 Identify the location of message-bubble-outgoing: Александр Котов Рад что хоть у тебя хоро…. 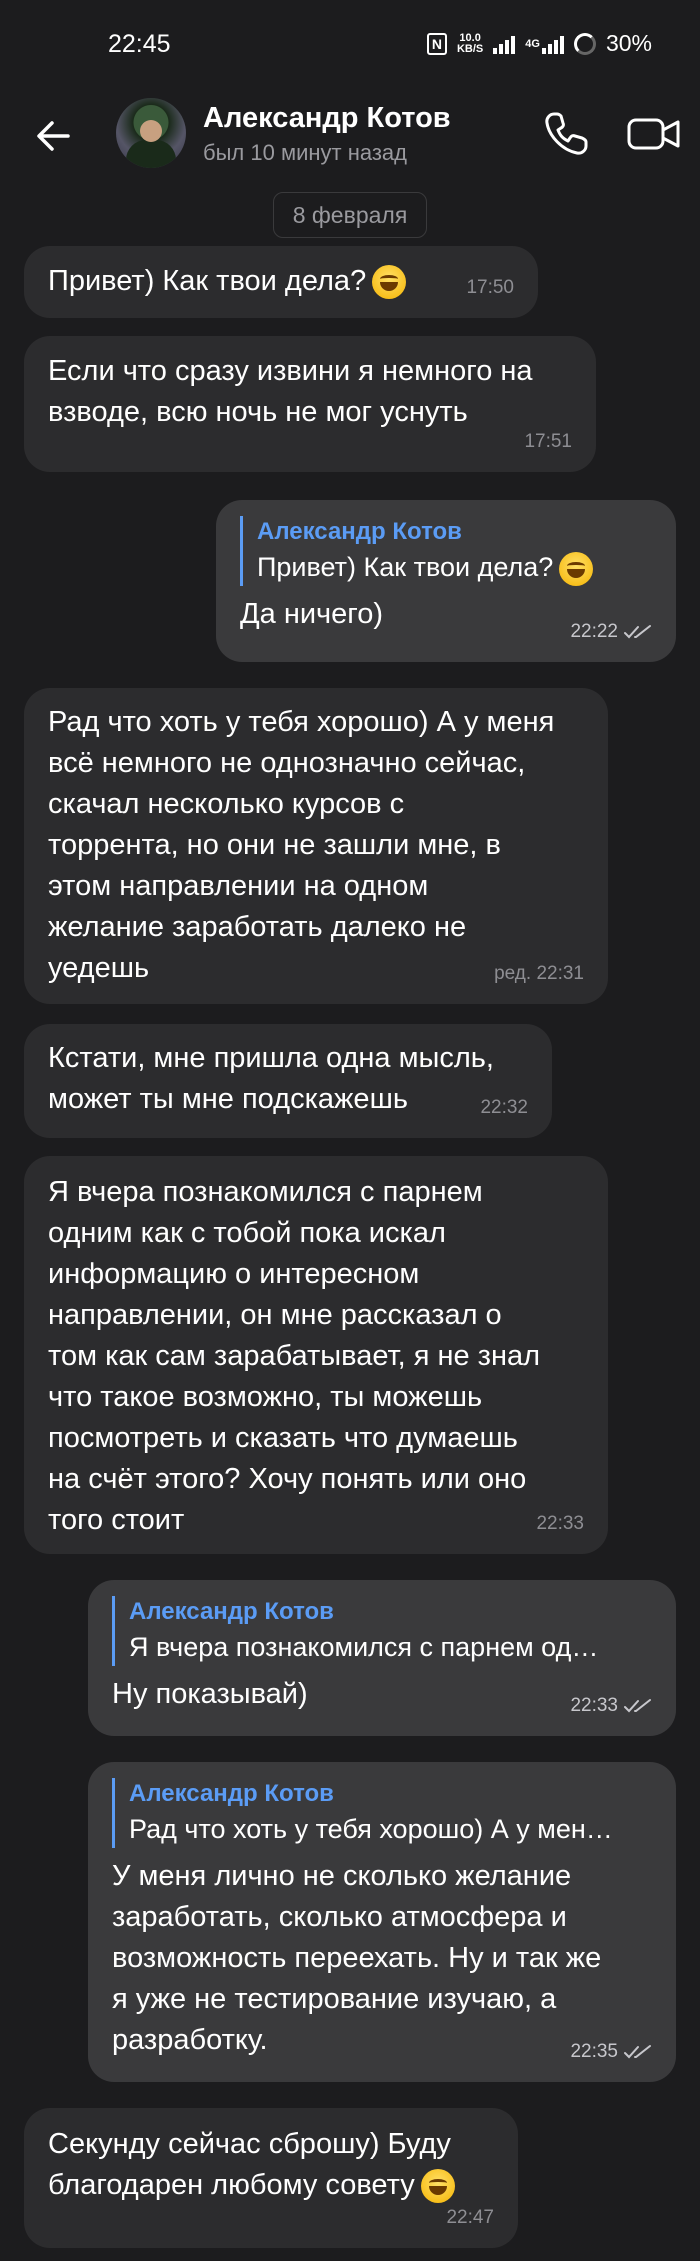
(382, 1922).